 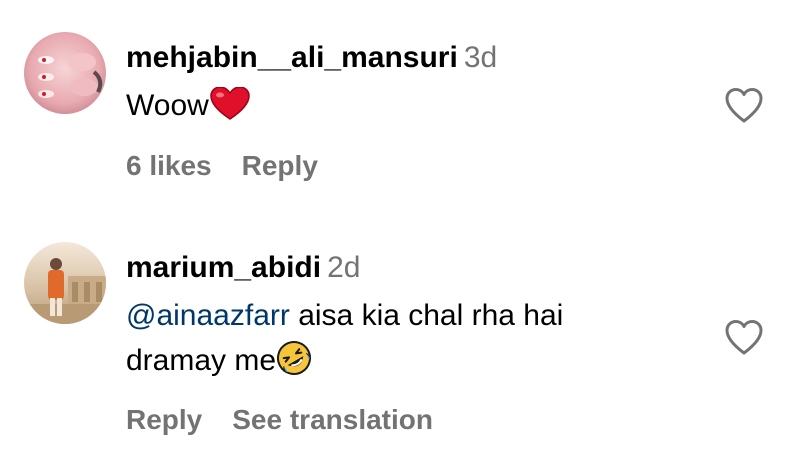 I want to click on timestamp: 3d, so click(x=480, y=57).